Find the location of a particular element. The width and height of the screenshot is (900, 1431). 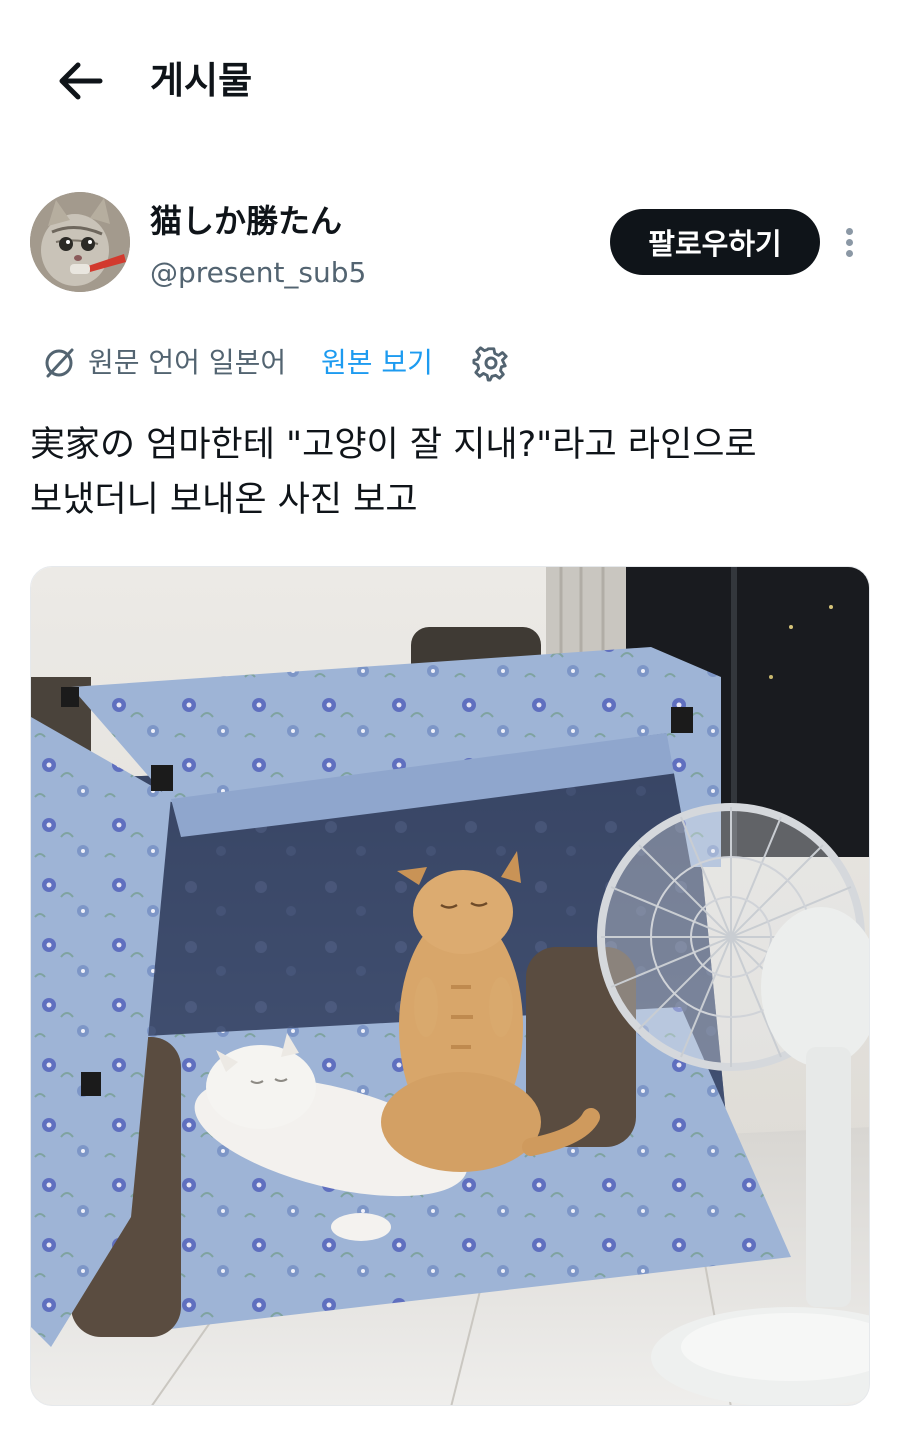

back-button is located at coordinates (80, 81).